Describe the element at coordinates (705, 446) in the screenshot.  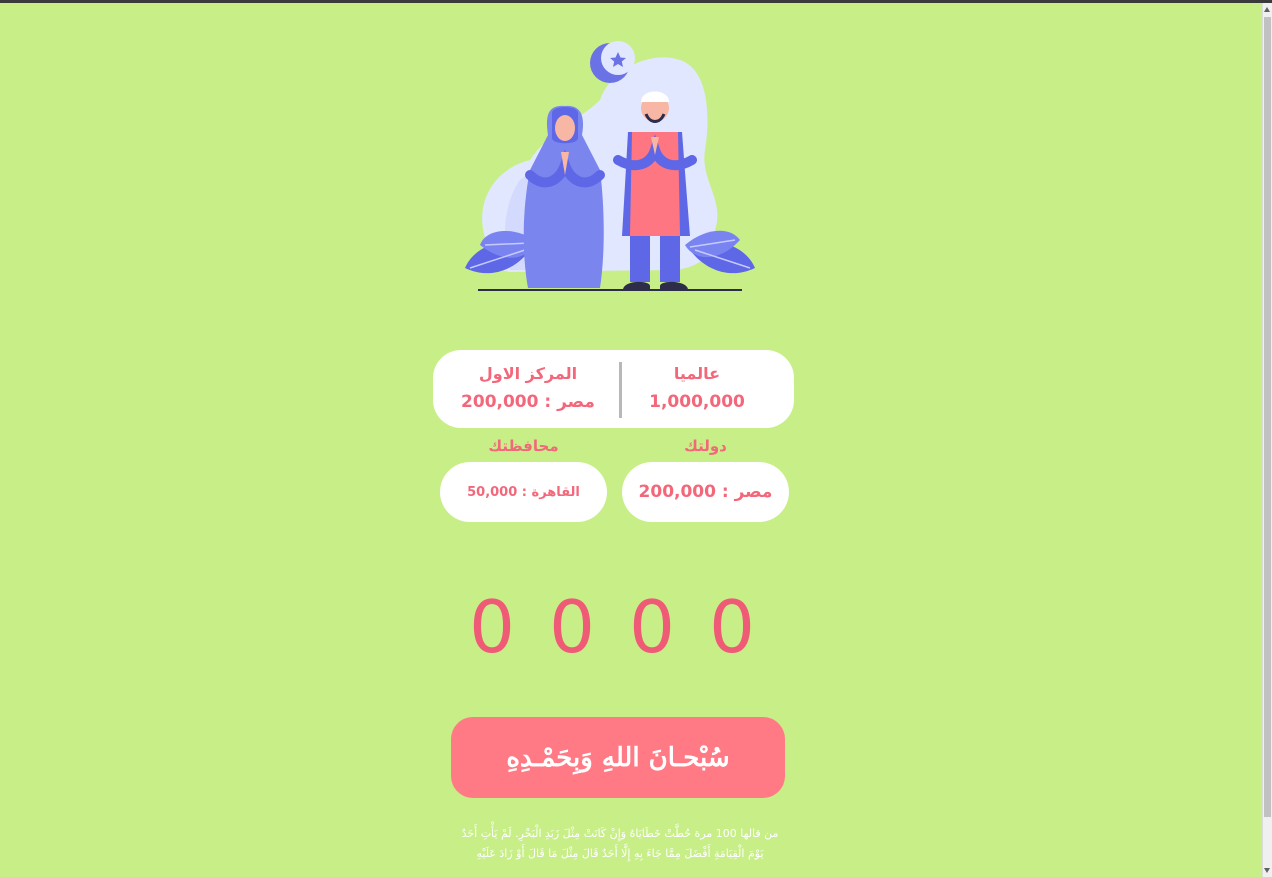
I see `country-label: دولتك` at that location.